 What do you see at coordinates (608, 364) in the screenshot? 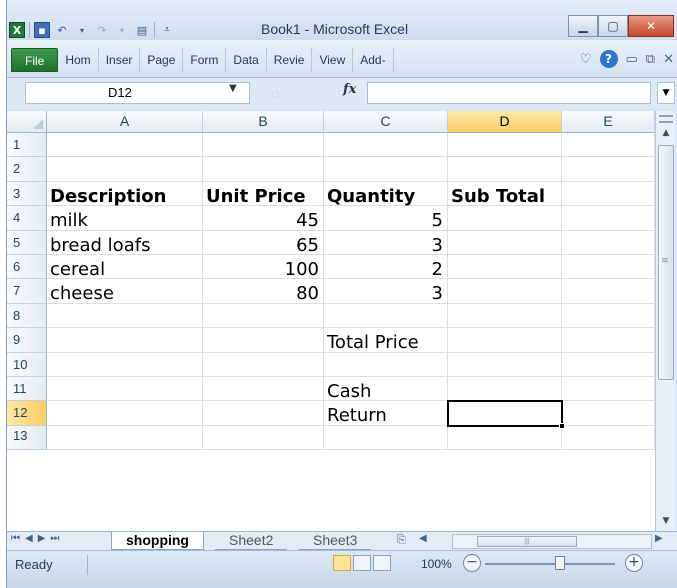
I see `cell-e10` at bounding box center [608, 364].